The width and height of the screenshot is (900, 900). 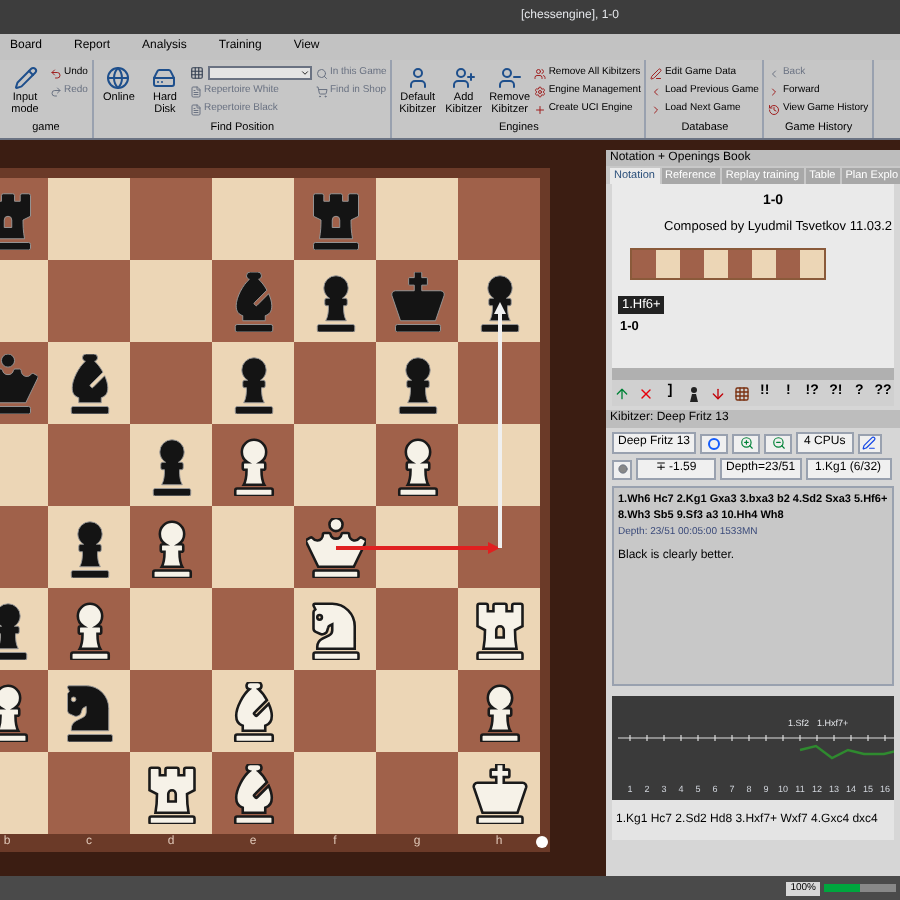 I want to click on search-icon, so click(x=321, y=73).